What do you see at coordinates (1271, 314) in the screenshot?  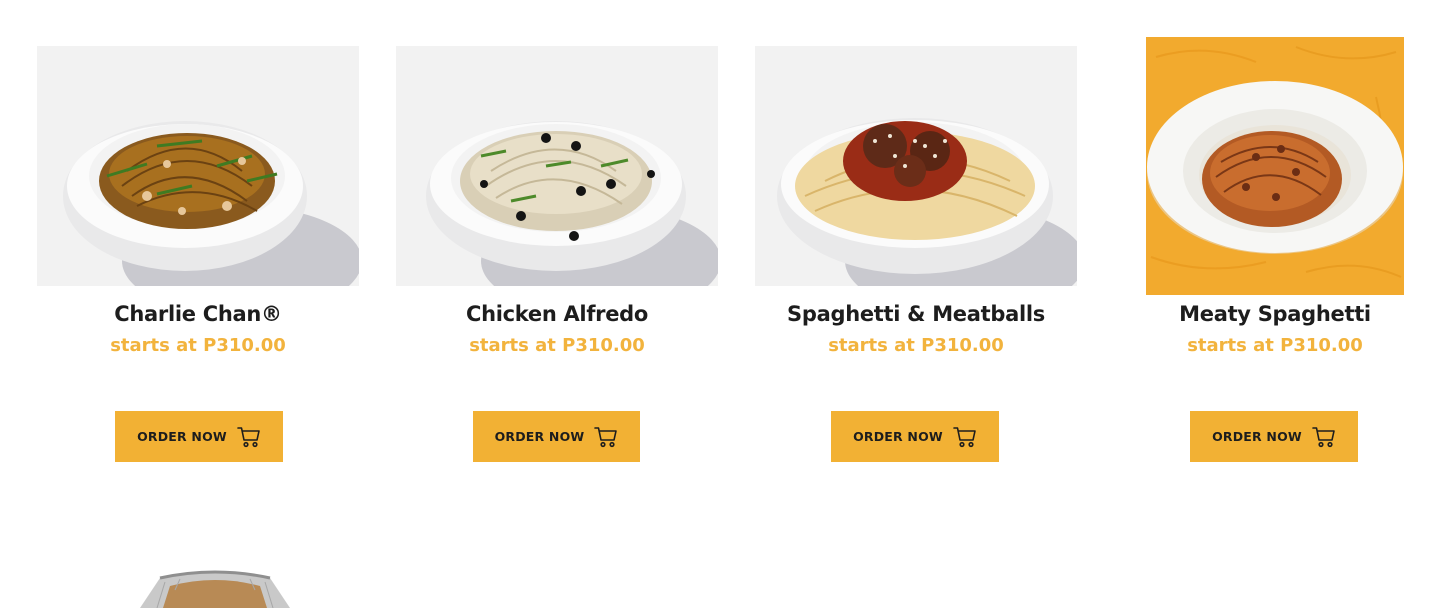 I see `product-name: Meaty Spaghetti` at bounding box center [1271, 314].